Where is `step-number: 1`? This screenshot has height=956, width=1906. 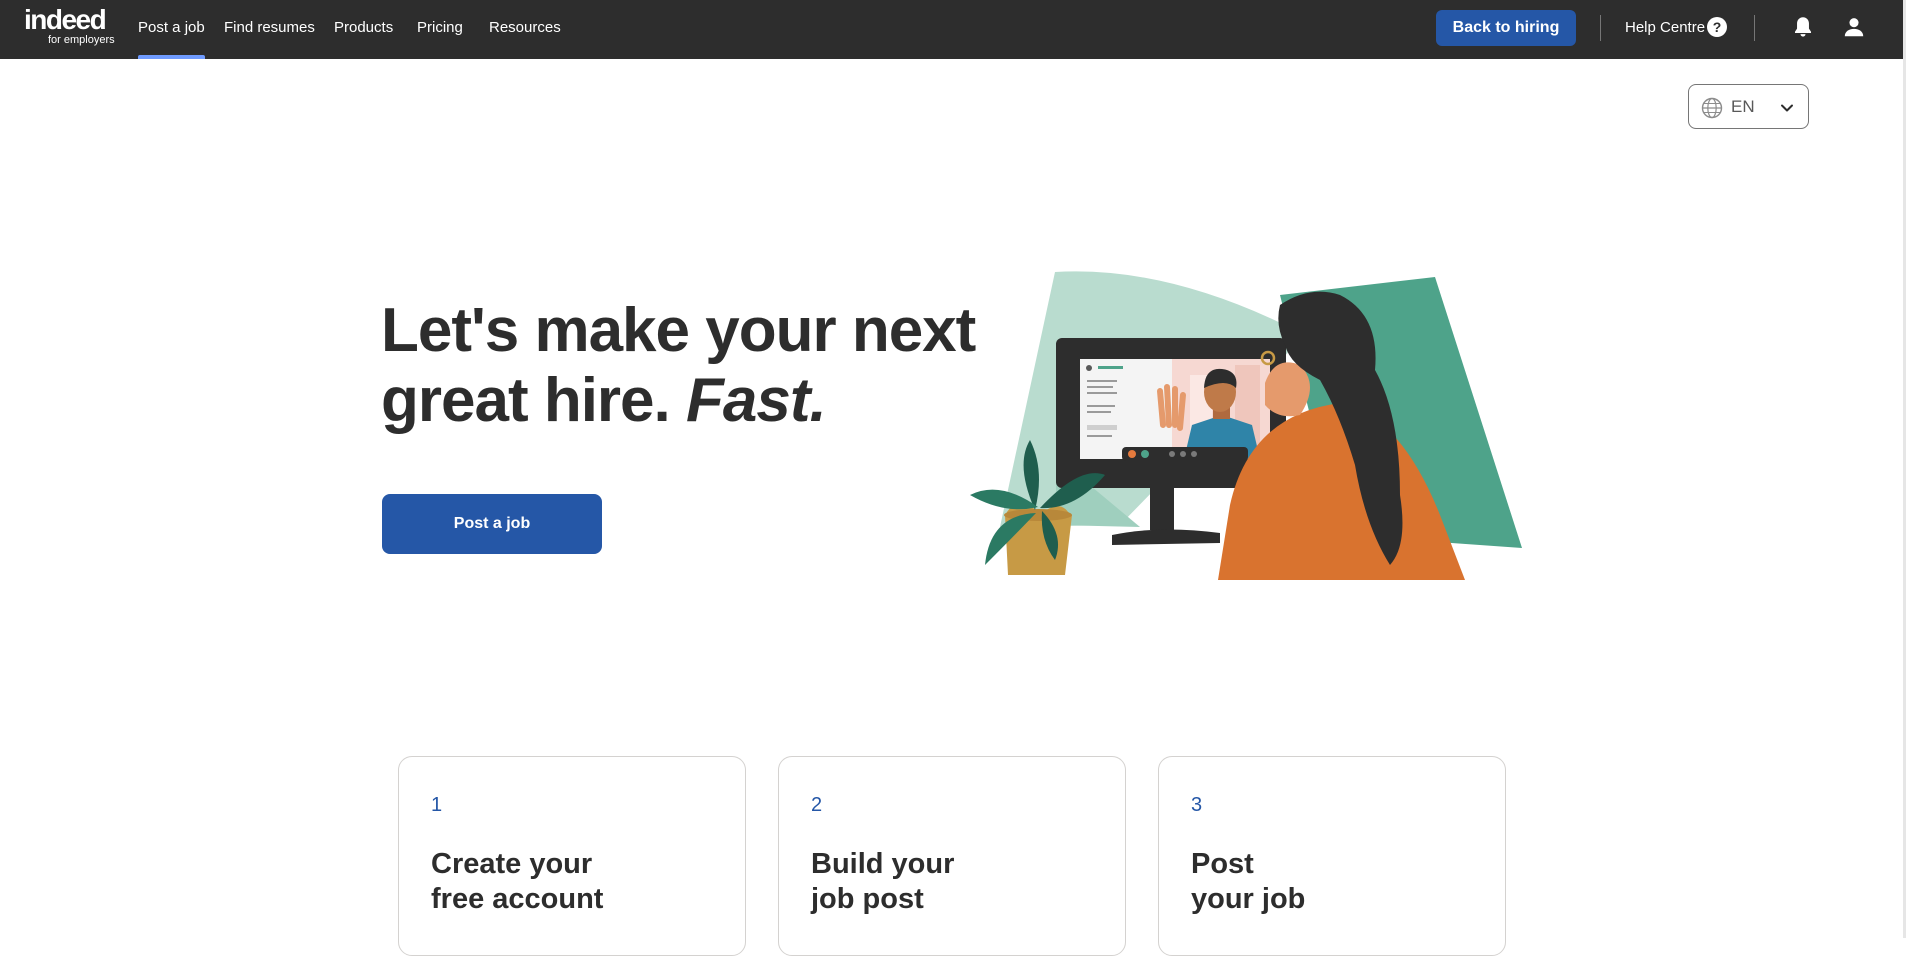 step-number: 1 is located at coordinates (437, 805).